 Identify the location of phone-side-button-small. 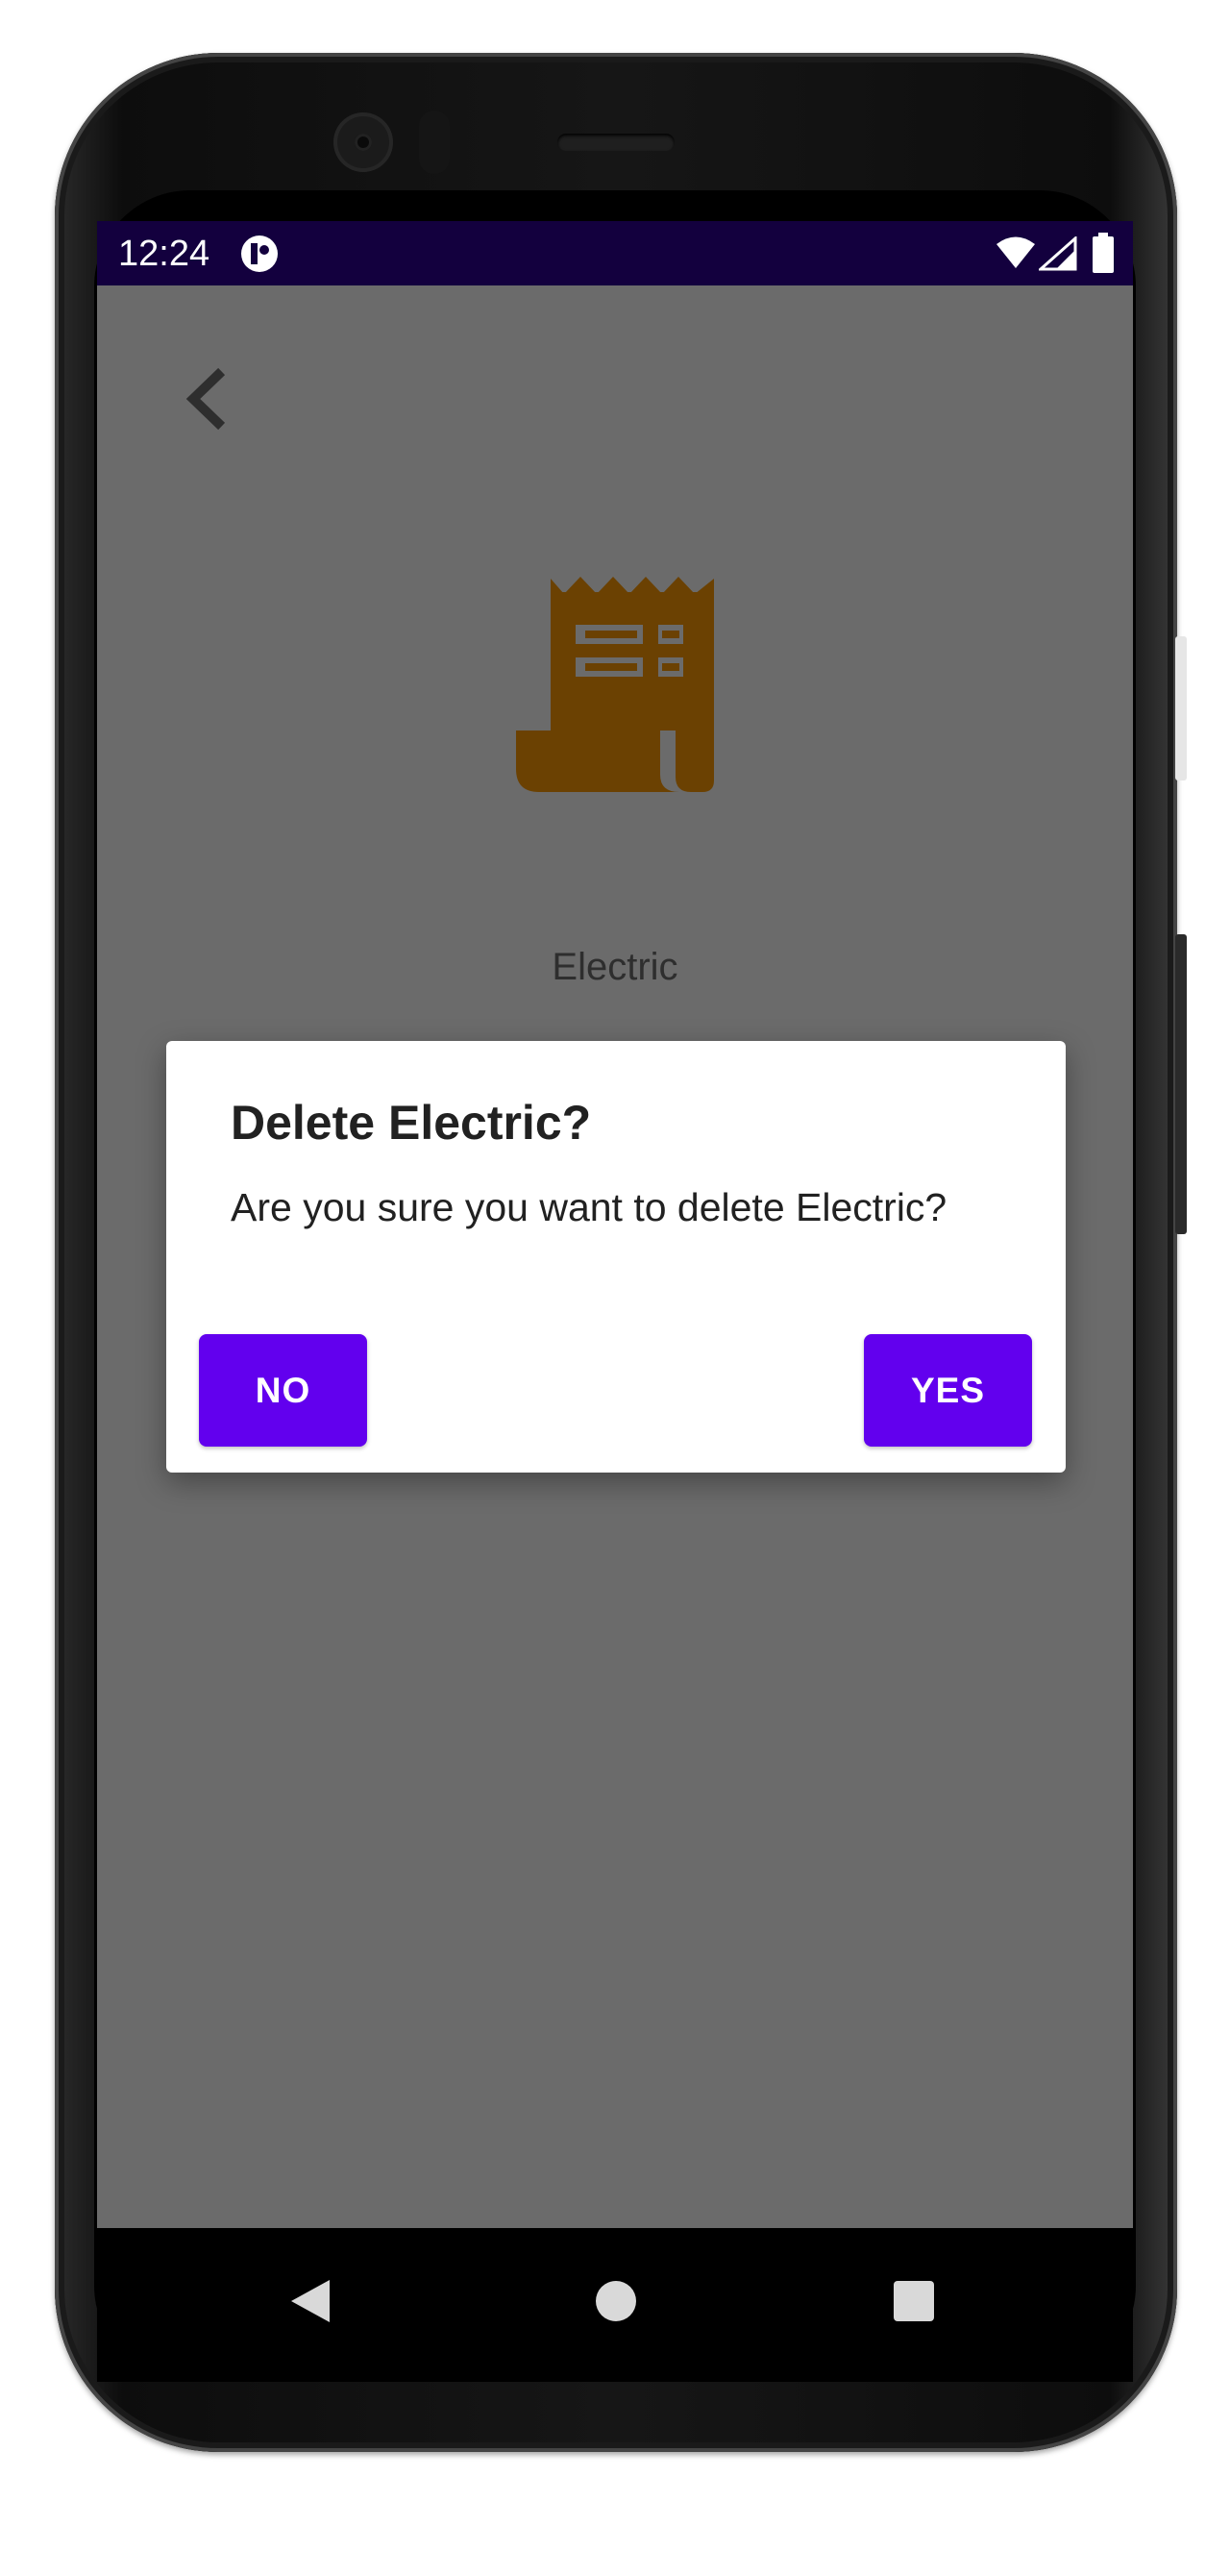
(1181, 708).